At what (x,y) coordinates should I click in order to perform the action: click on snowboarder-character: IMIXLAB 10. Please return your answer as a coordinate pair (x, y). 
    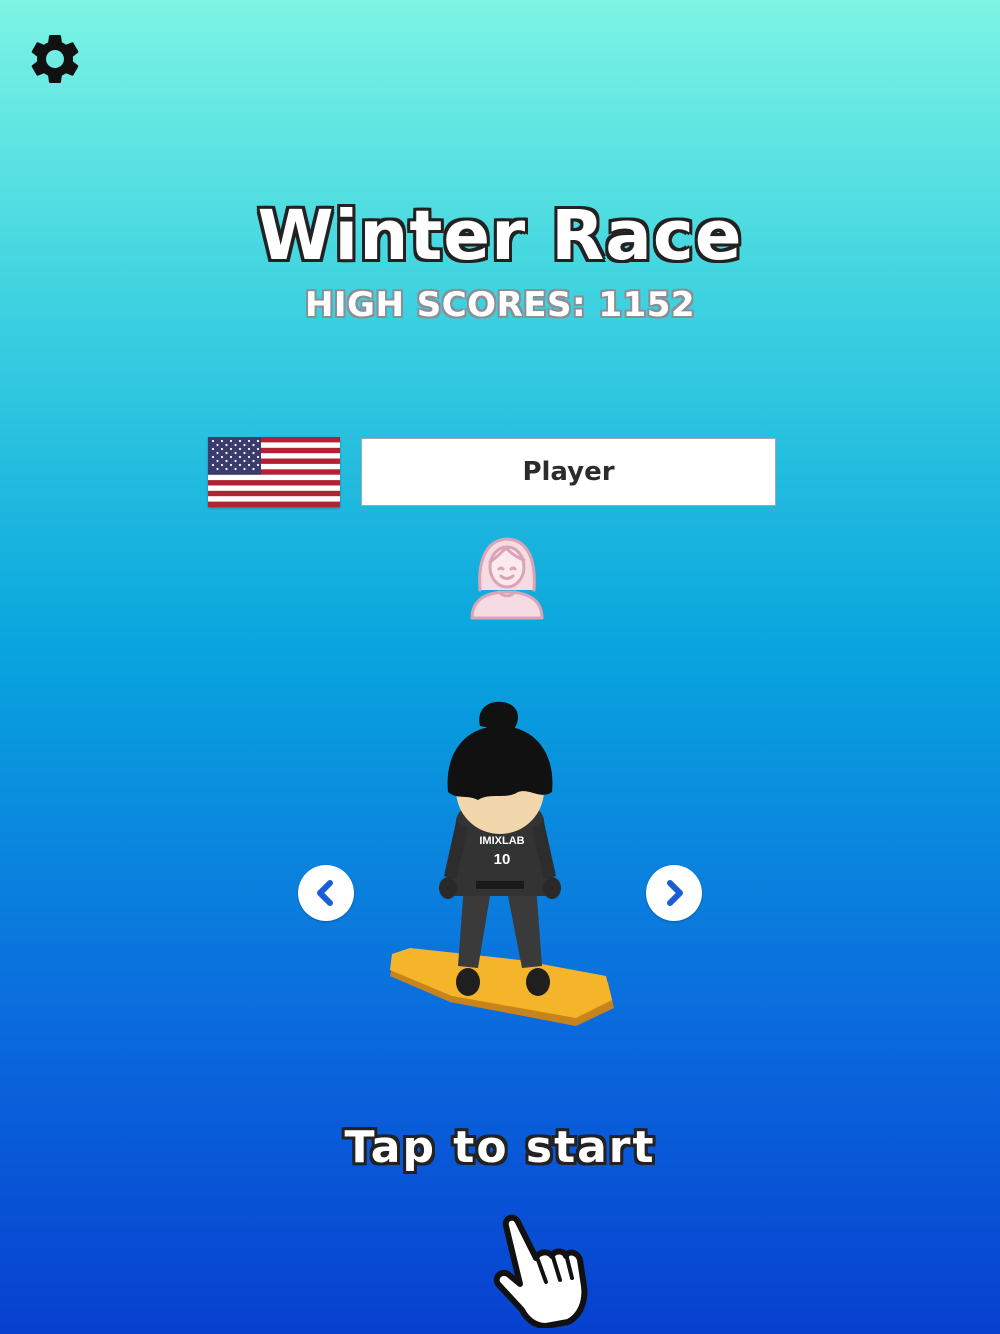
    Looking at the image, I should click on (500, 866).